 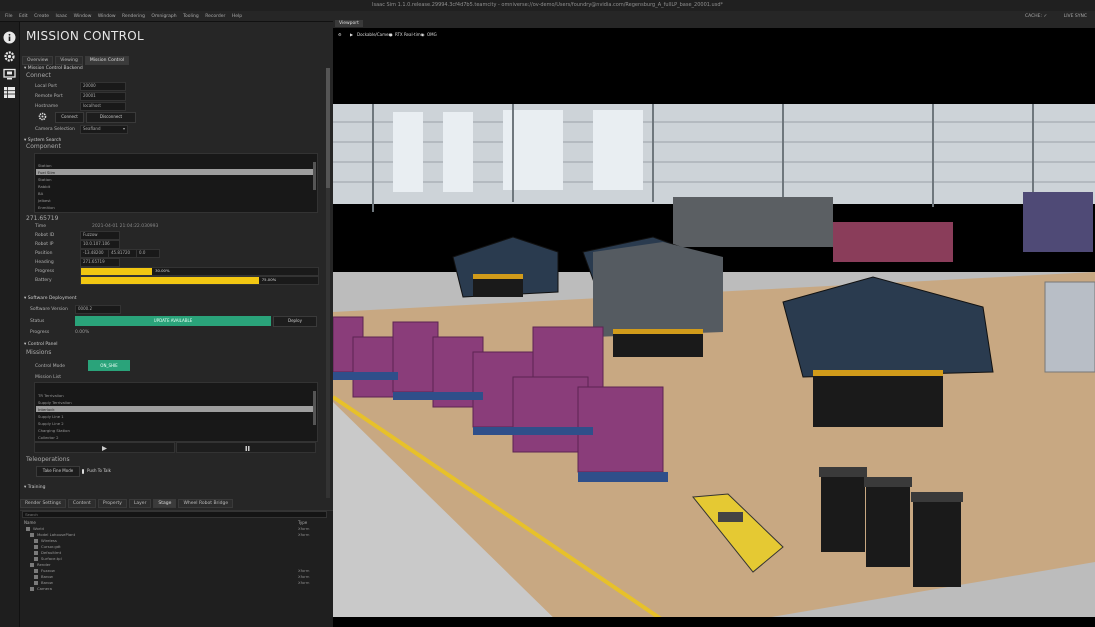 What do you see at coordinates (375, 35) in the screenshot?
I see `viewport-camera-button: Dockable/Camera` at bounding box center [375, 35].